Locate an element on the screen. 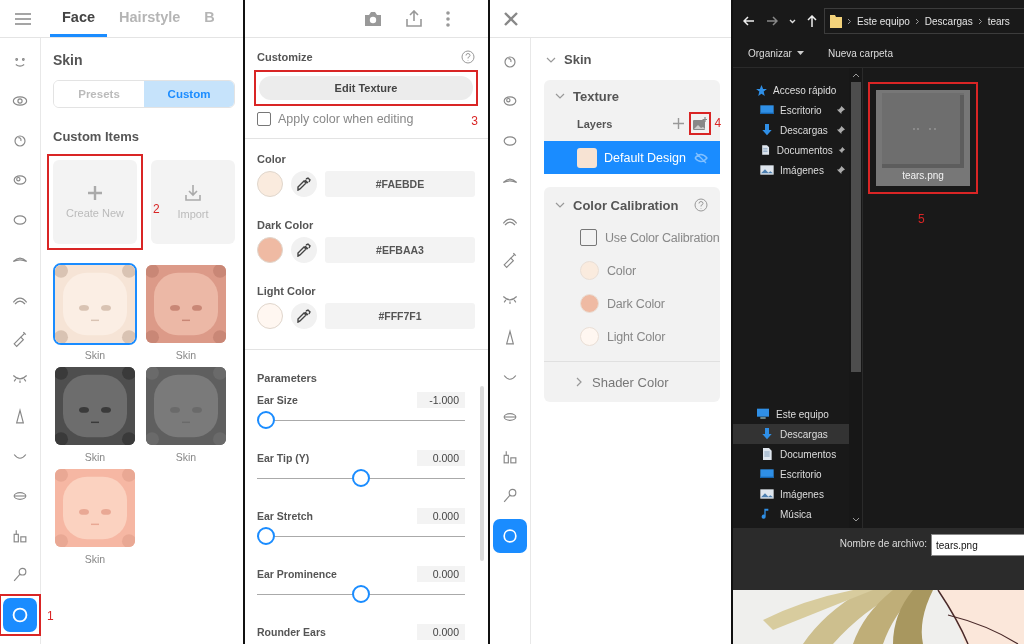 This screenshot has width=1024, height=644. tab: Face is located at coordinates (79, 18).